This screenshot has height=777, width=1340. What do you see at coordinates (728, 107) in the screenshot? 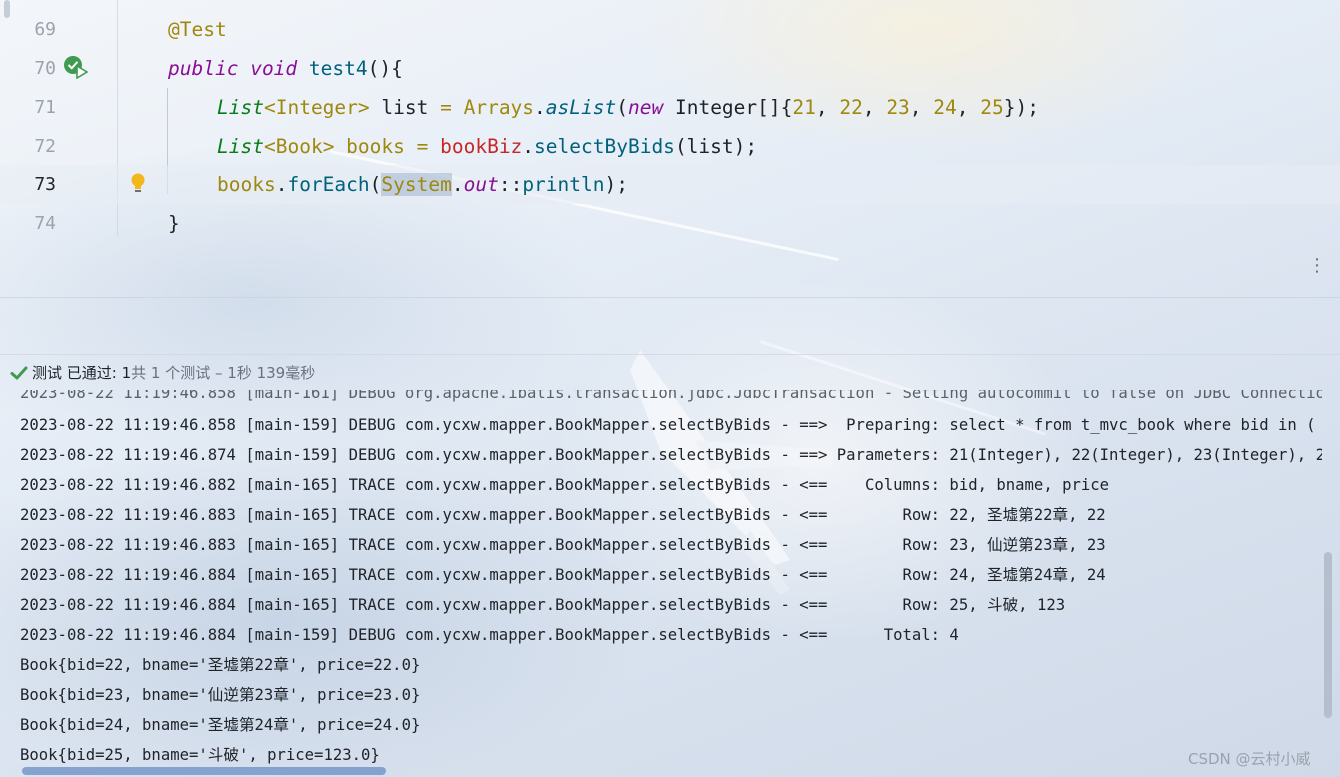
I see `class-token: Integer[]{` at bounding box center [728, 107].